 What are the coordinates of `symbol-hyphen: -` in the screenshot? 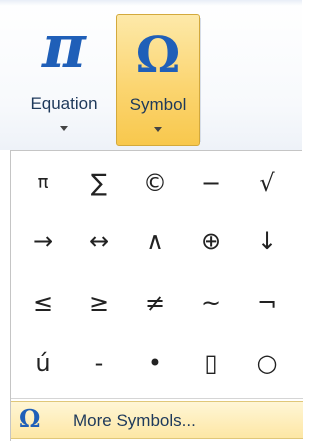 It's located at (99, 363).